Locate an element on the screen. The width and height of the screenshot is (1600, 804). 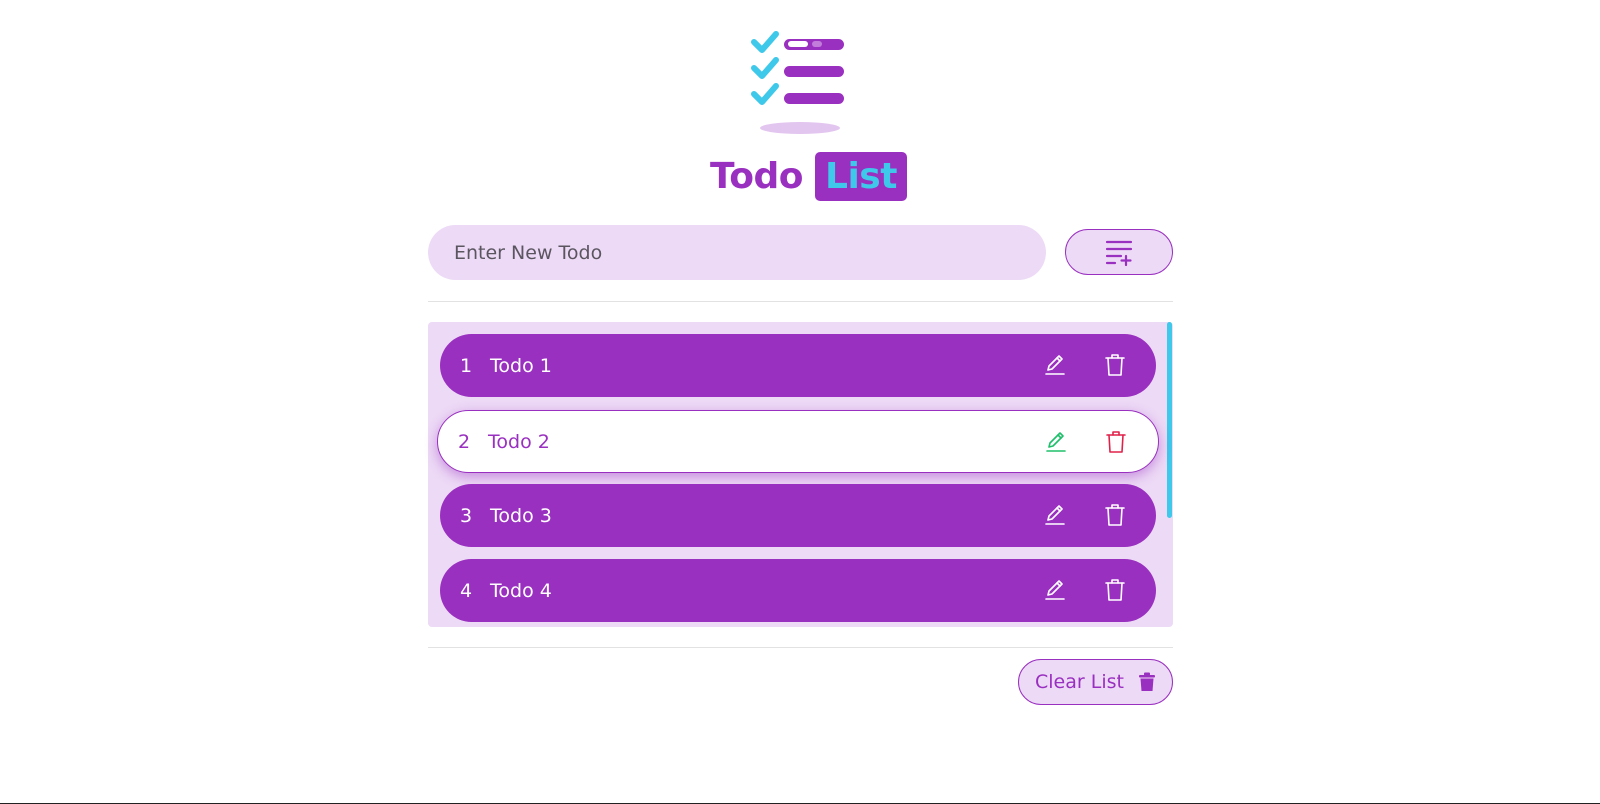
new-todo-input is located at coordinates (737, 252).